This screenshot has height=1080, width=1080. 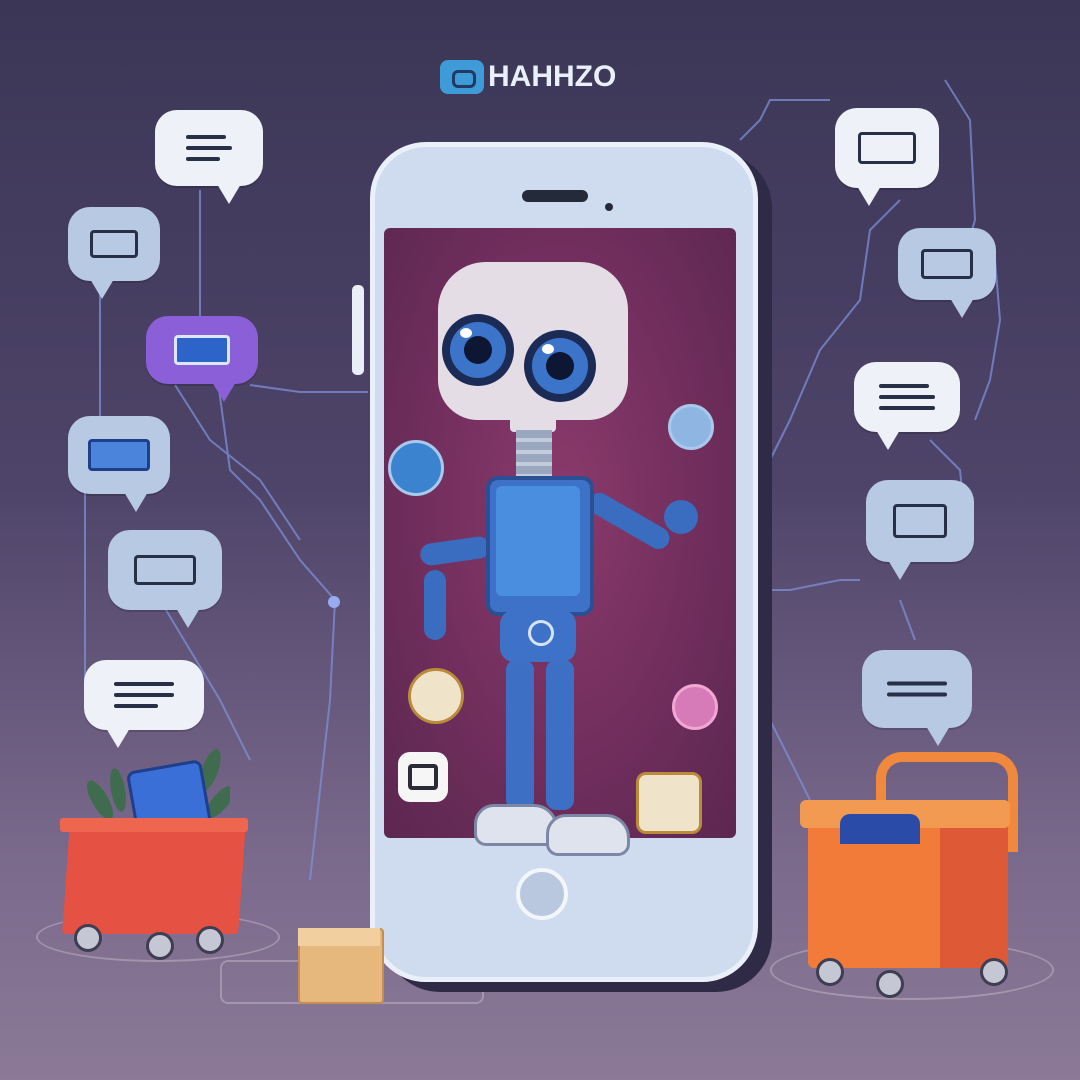 I want to click on robot-jaw, so click(x=533, y=422).